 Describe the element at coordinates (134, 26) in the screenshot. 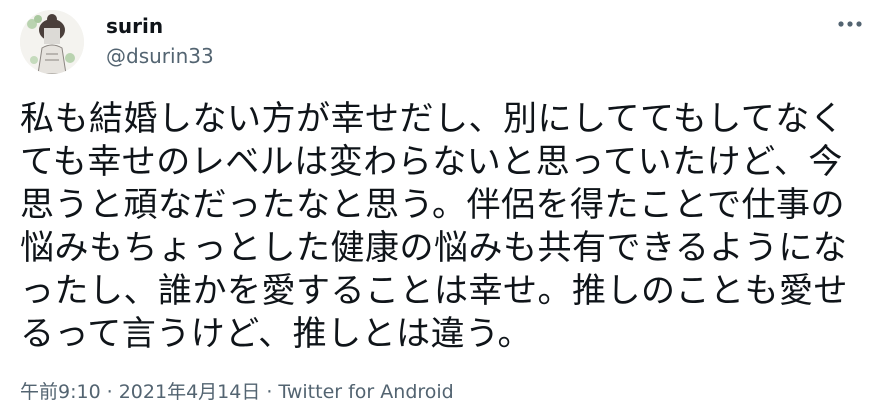

I see `display-name: surin` at that location.